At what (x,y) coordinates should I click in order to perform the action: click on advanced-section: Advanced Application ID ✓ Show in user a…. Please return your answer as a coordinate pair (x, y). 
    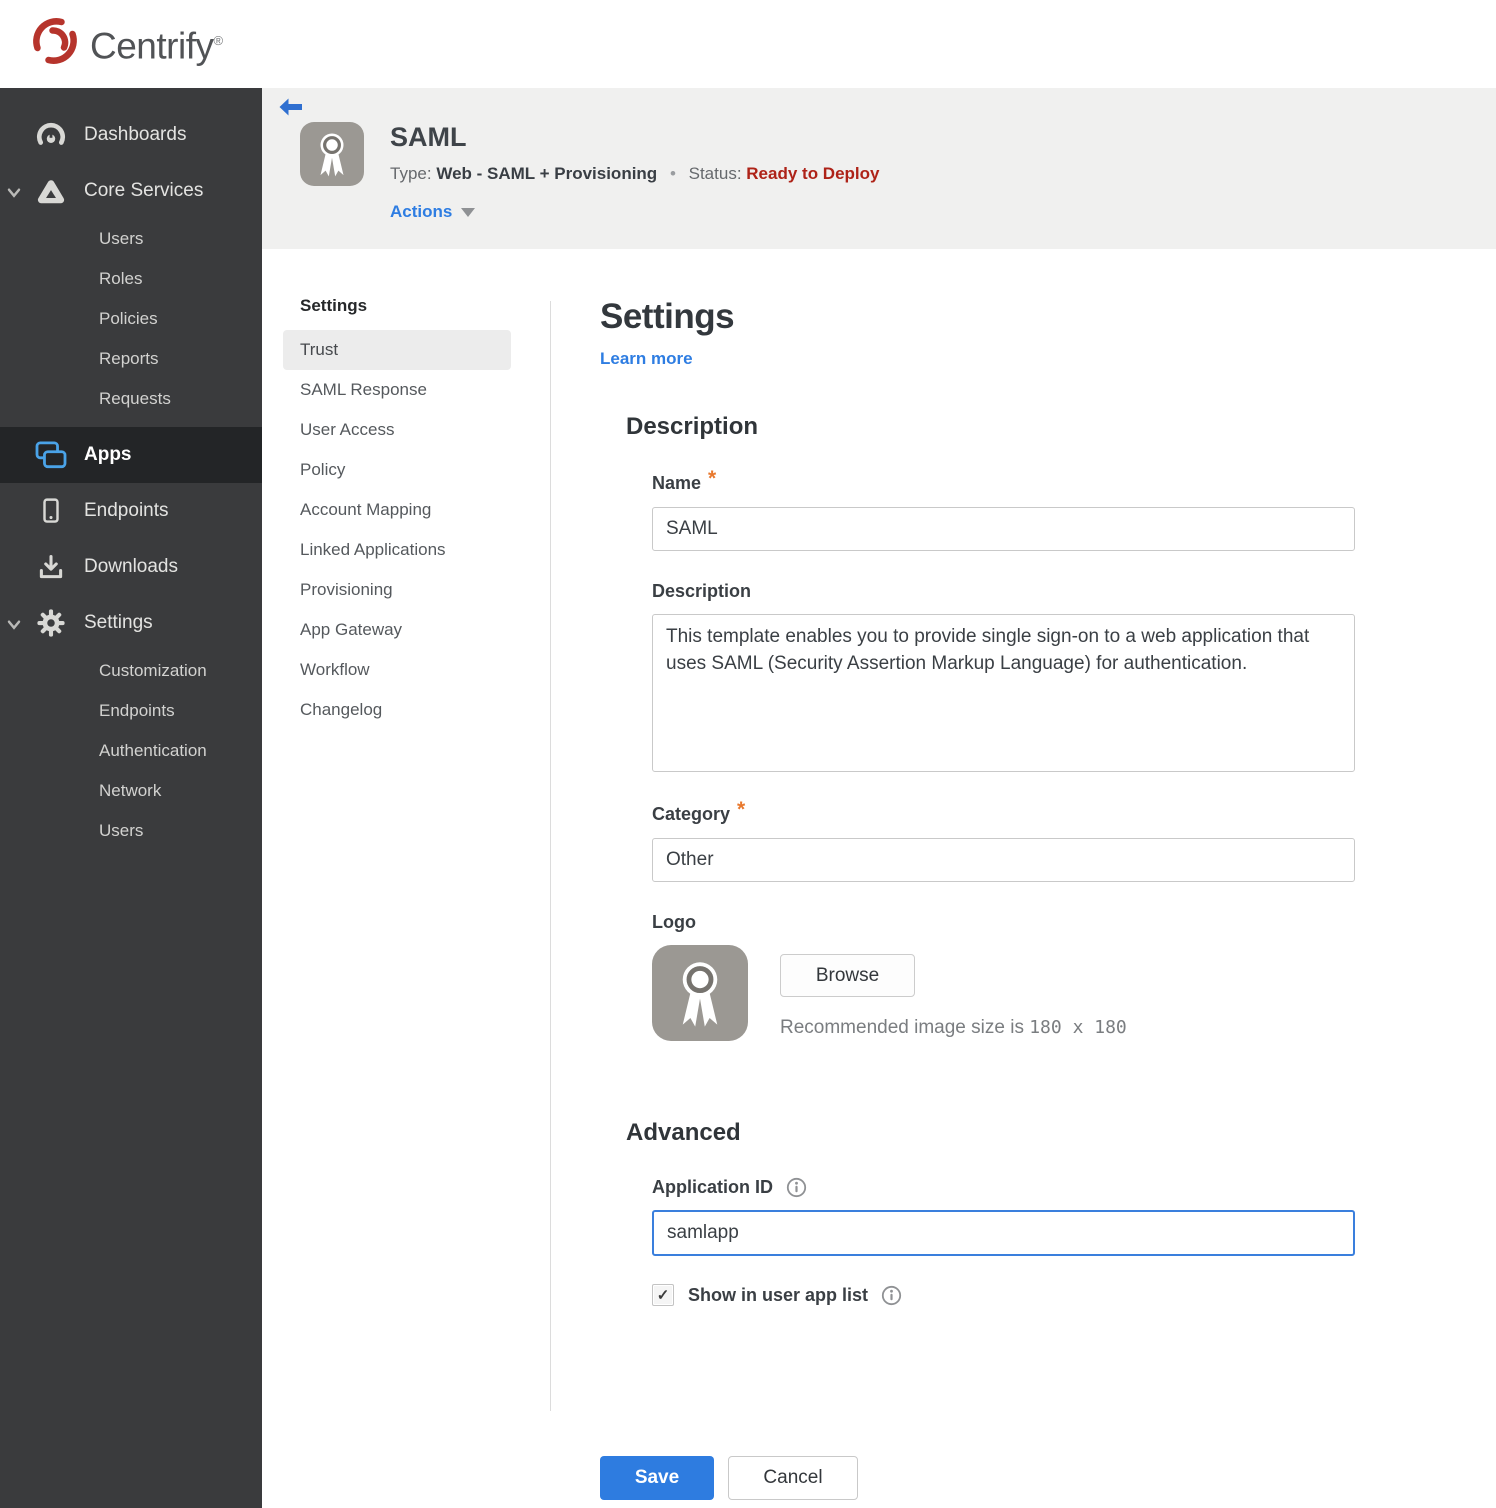
    Looking at the image, I should click on (985, 1309).